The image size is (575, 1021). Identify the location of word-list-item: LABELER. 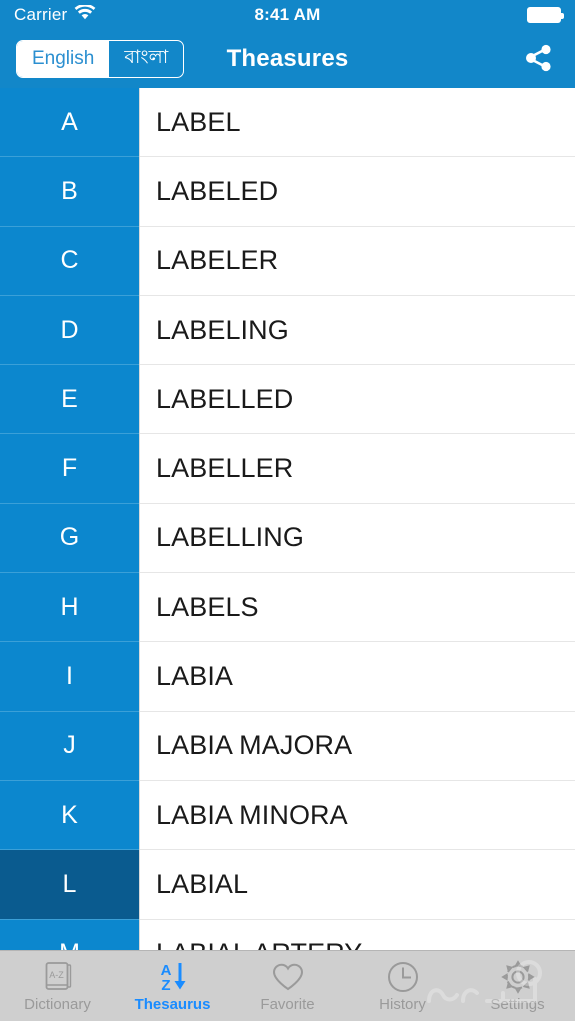
(357, 261).